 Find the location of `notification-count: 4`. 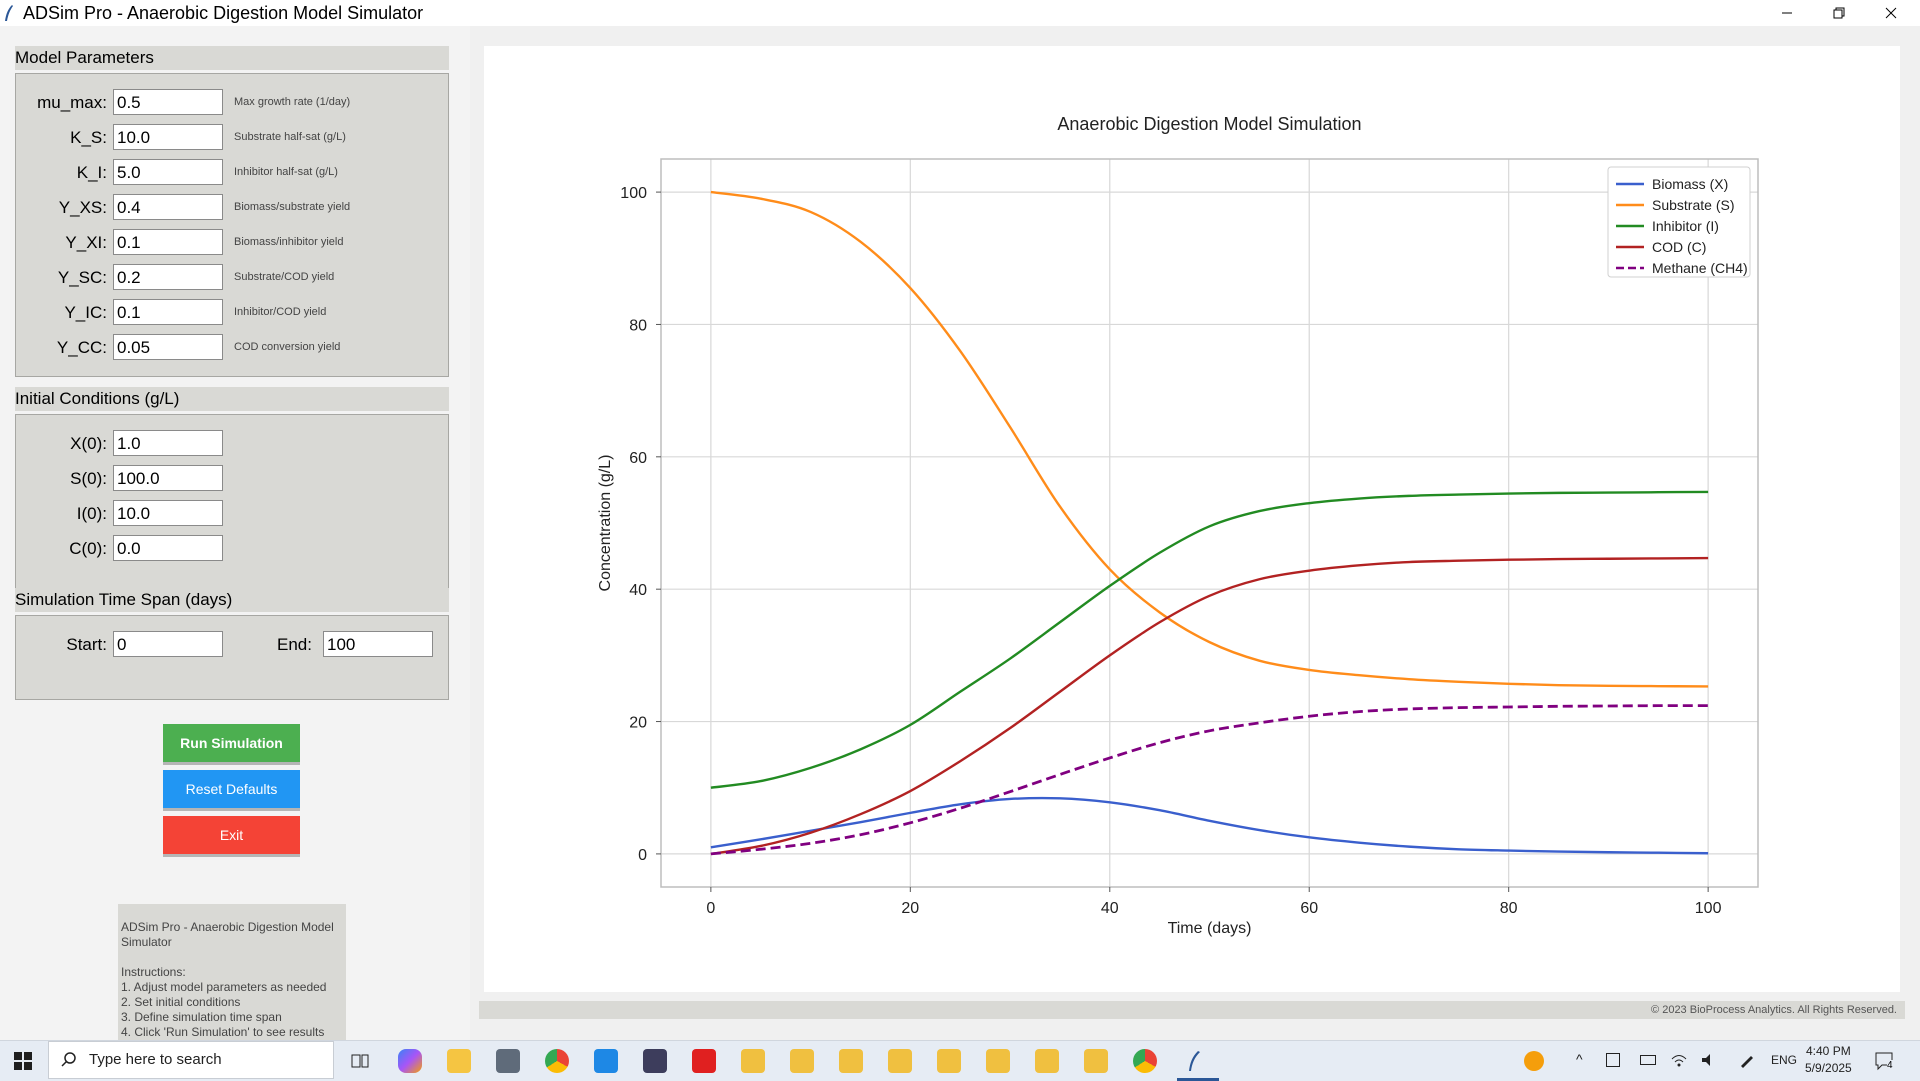

notification-count: 4 is located at coordinates (1890, 1065).